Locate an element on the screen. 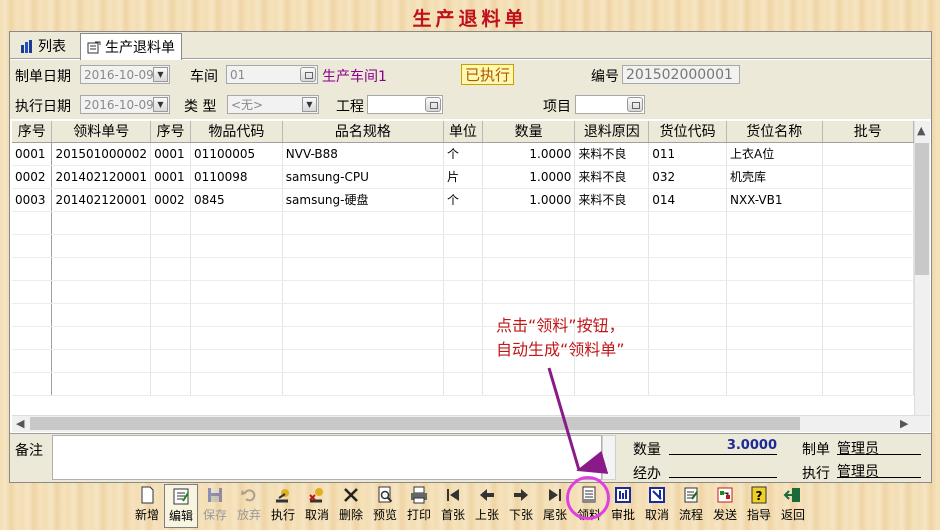 Image resolution: width=940 pixels, height=530 pixels. number-field: 201502000001 is located at coordinates (681, 74).